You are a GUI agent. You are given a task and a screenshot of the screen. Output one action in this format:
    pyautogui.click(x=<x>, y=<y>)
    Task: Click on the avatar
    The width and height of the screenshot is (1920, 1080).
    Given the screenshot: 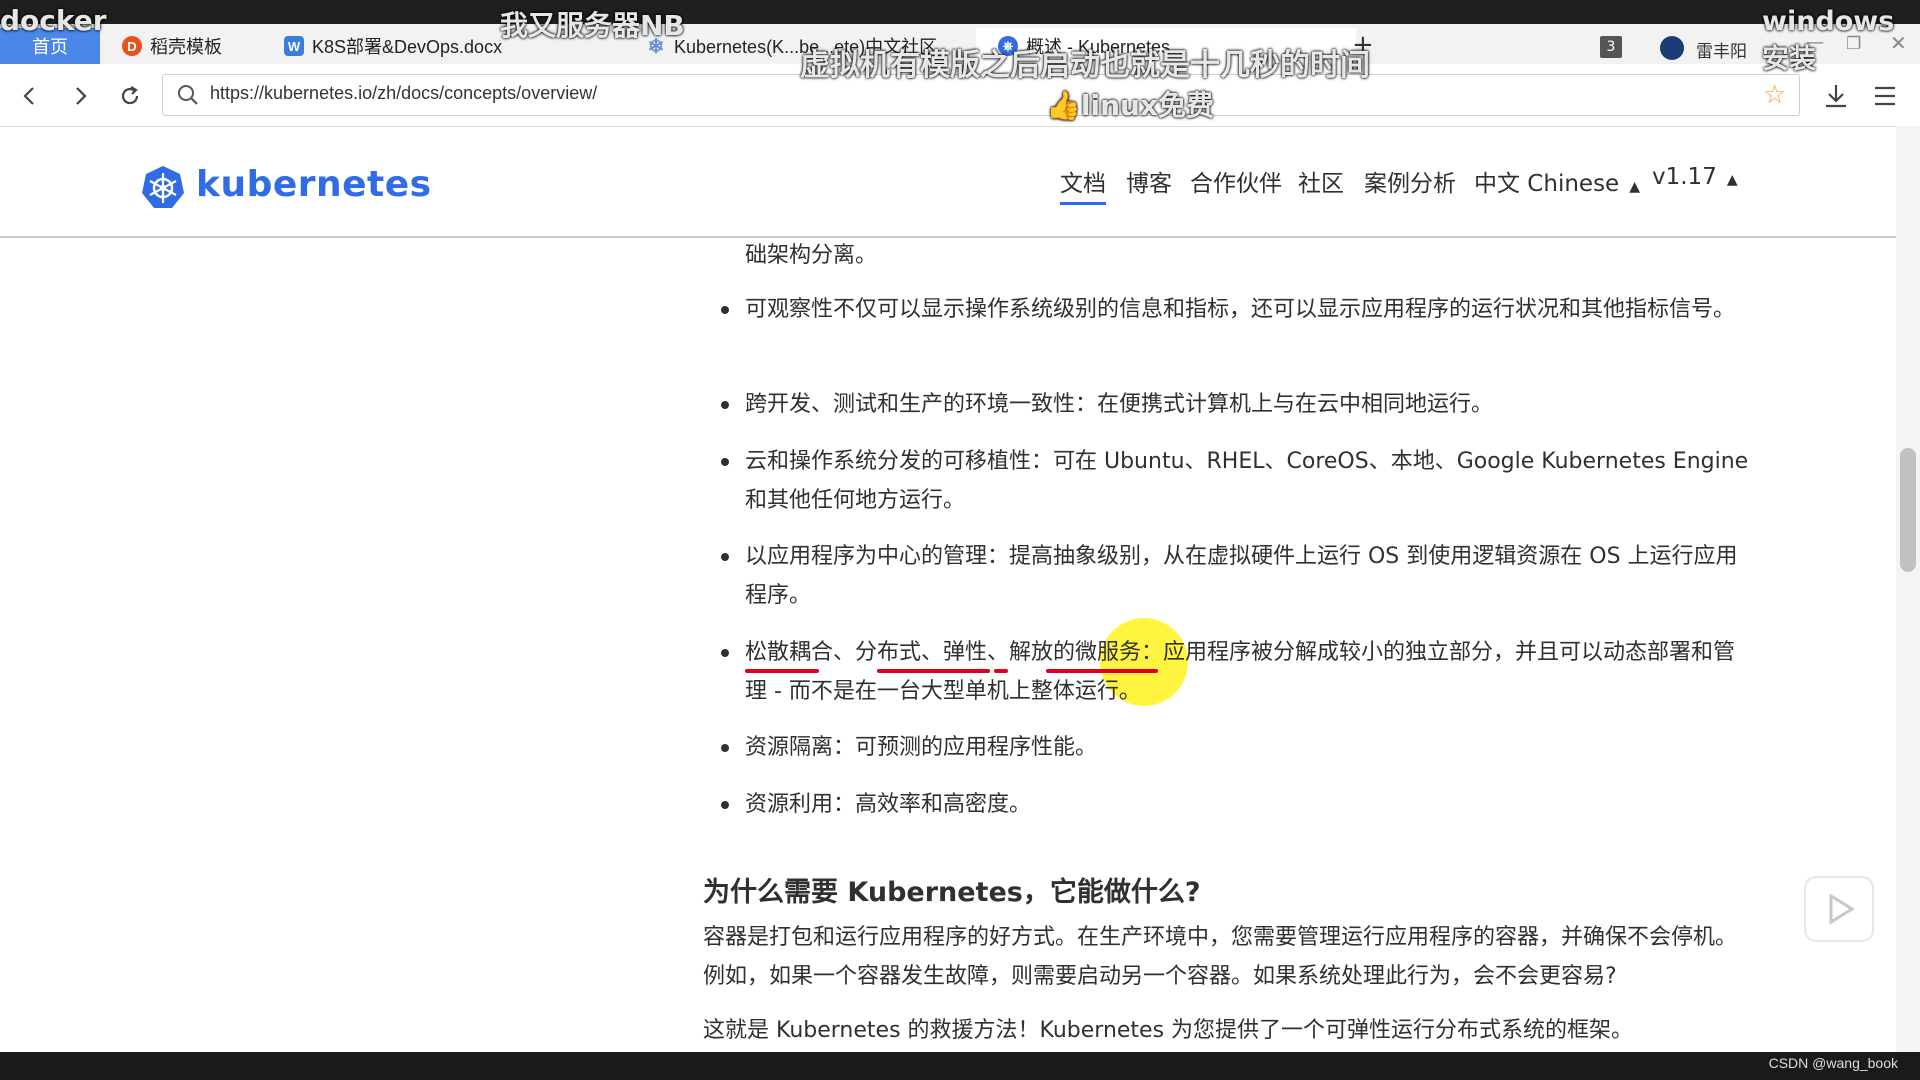 What is the action you would take?
    pyautogui.click(x=1672, y=48)
    